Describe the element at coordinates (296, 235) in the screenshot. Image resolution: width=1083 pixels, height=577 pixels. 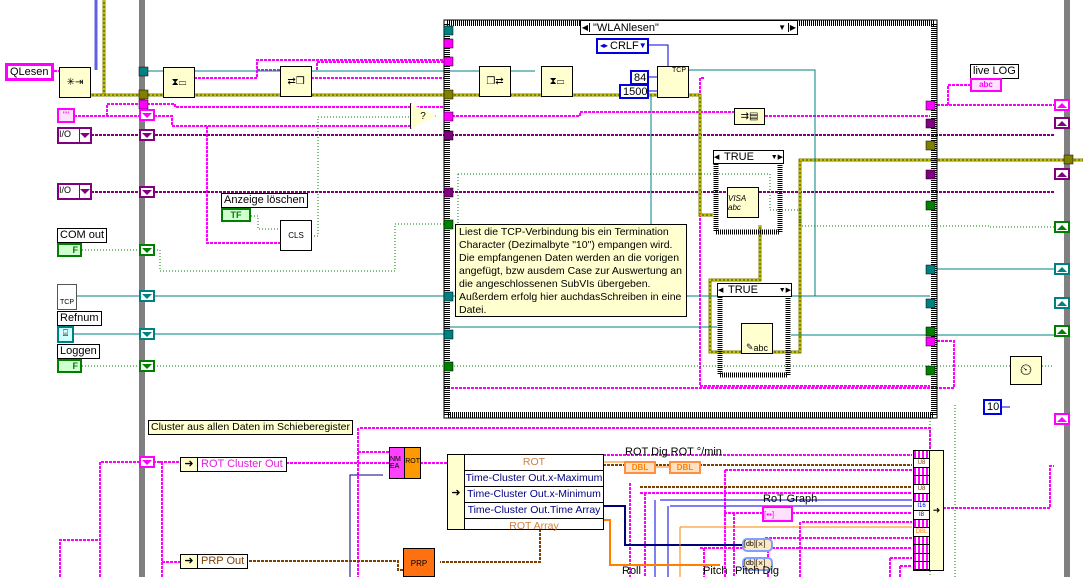
I see `cls-subvi: CLS` at that location.